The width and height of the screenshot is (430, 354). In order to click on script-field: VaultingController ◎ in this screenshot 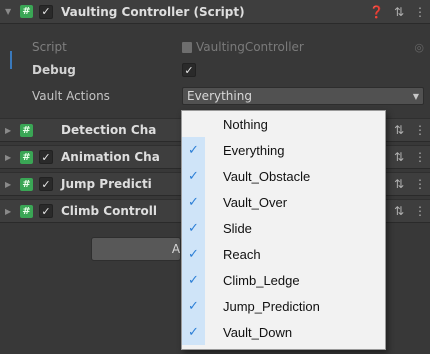, I will do `click(303, 47)`.